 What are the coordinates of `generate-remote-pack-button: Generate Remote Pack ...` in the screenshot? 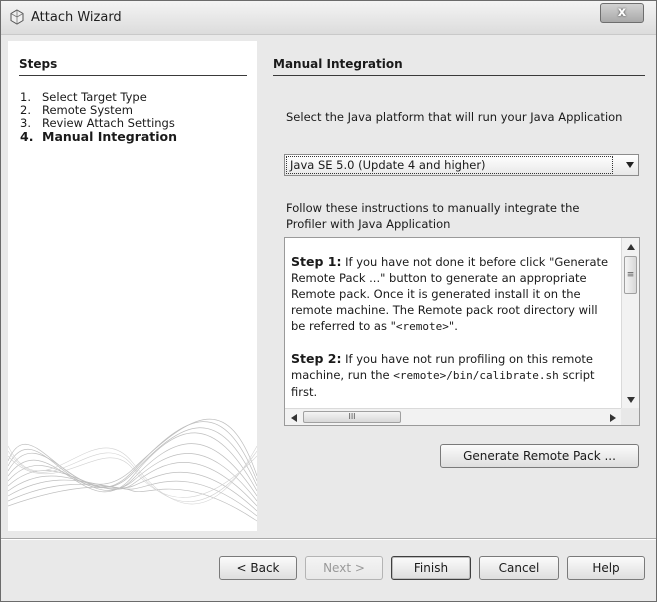 It's located at (539, 456).